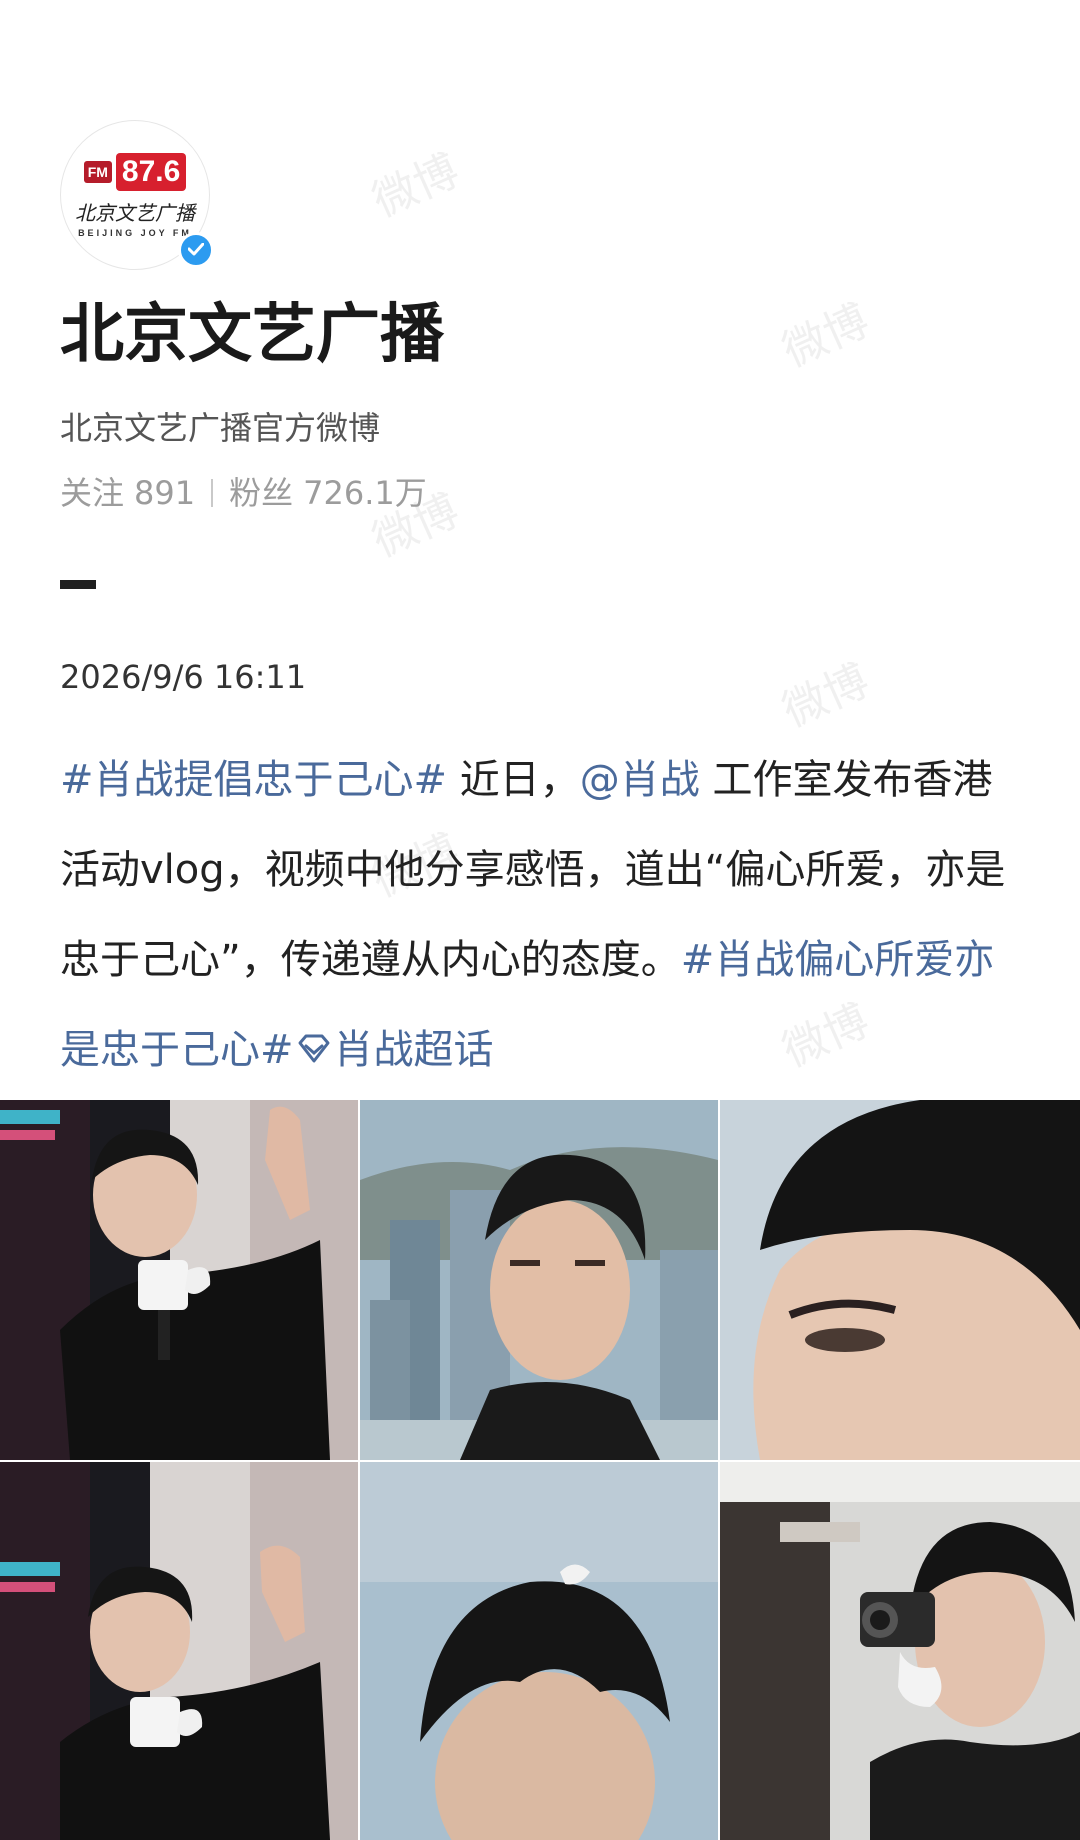 This screenshot has height=1840, width=1080. What do you see at coordinates (135, 232) in the screenshot?
I see `logo-english-name: BEIJING JOY FM` at bounding box center [135, 232].